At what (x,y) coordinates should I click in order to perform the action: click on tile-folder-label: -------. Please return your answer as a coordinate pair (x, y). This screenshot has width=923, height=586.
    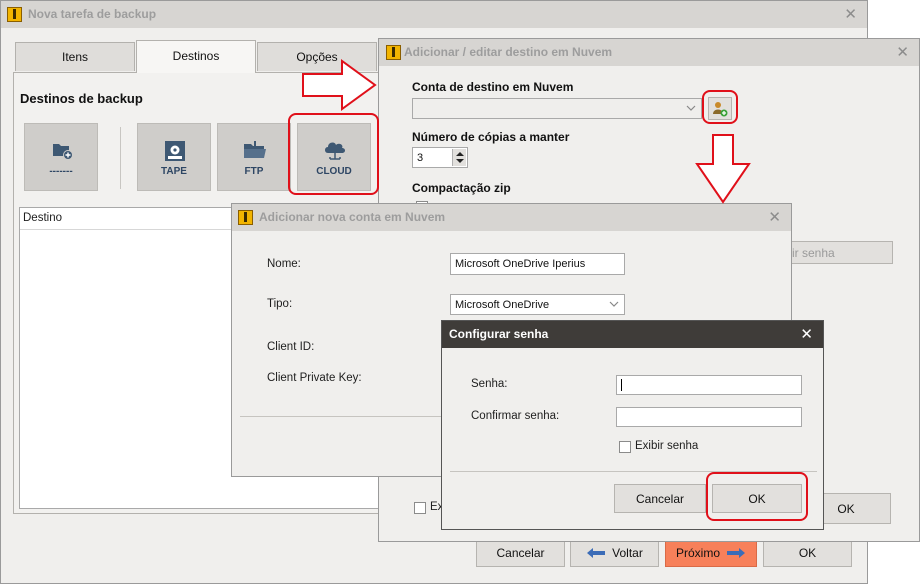
    Looking at the image, I should click on (61, 171).